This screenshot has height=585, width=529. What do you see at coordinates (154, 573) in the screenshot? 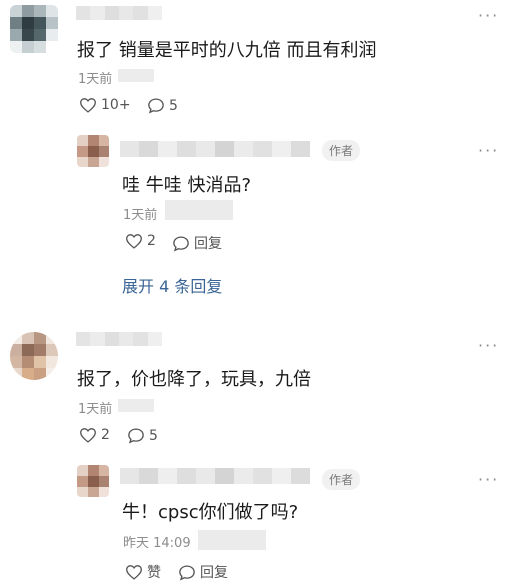
I see `like-label: 赞` at bounding box center [154, 573].